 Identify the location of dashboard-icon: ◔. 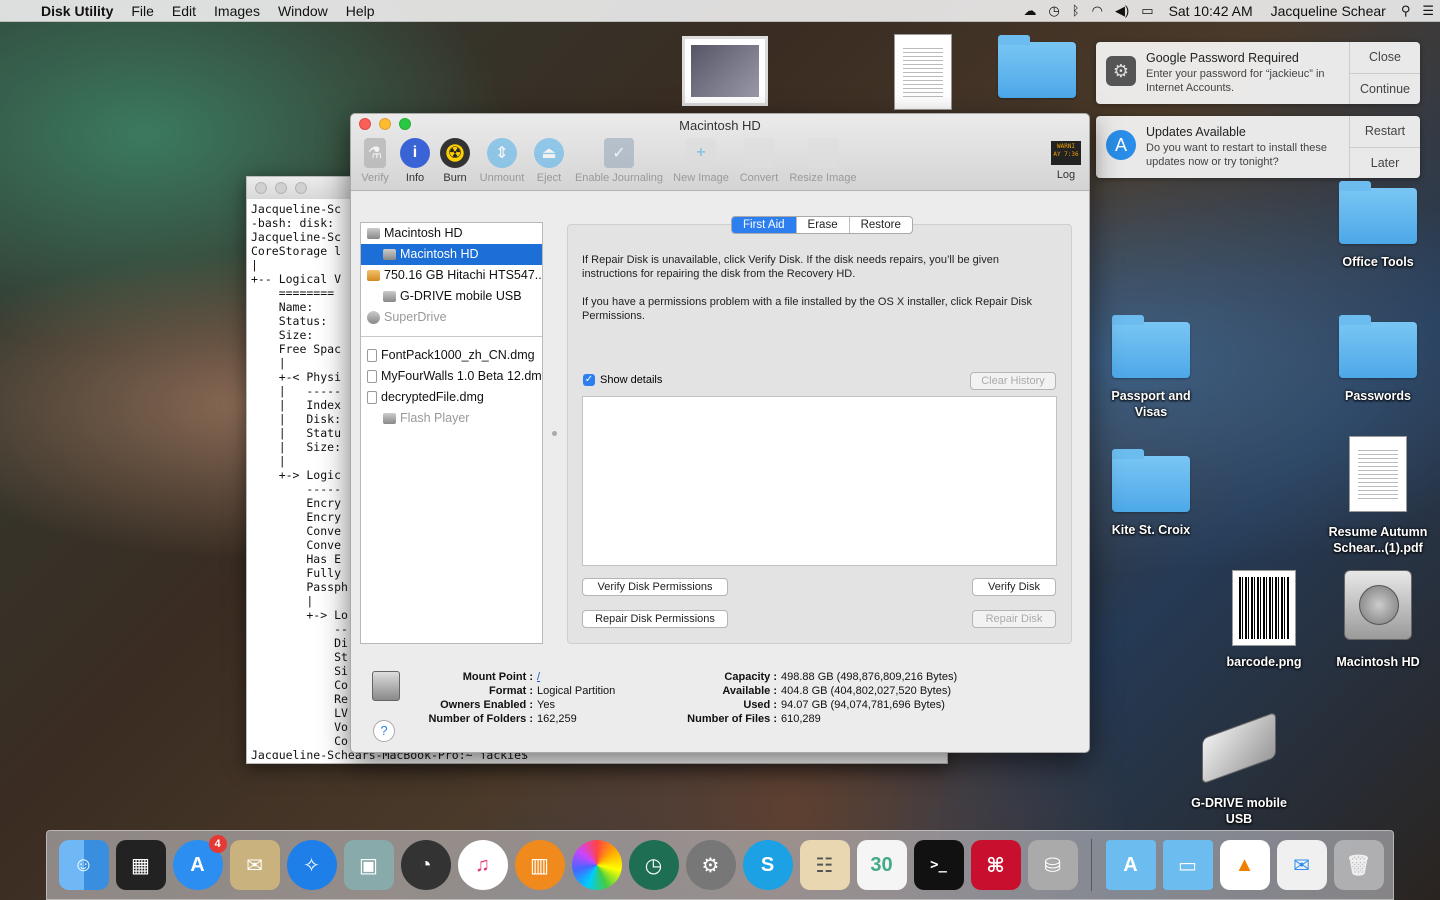
(425, 865).